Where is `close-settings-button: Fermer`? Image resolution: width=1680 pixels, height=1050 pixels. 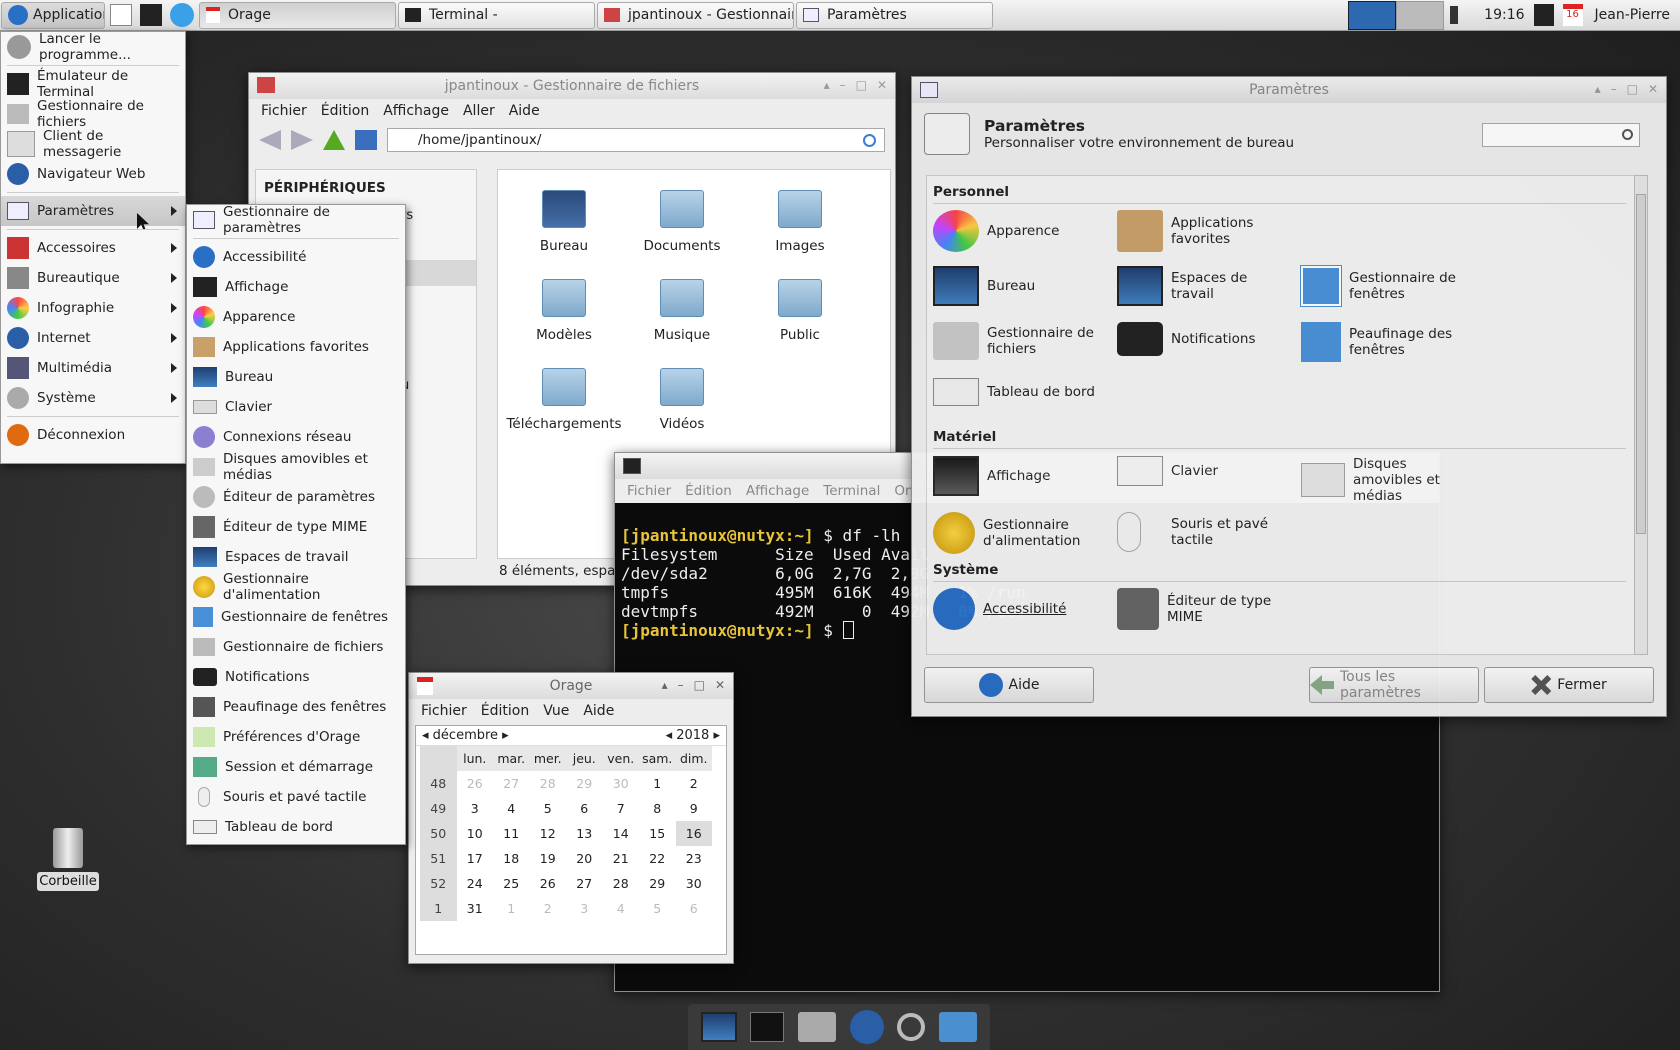
close-settings-button: Fermer is located at coordinates (1569, 685).